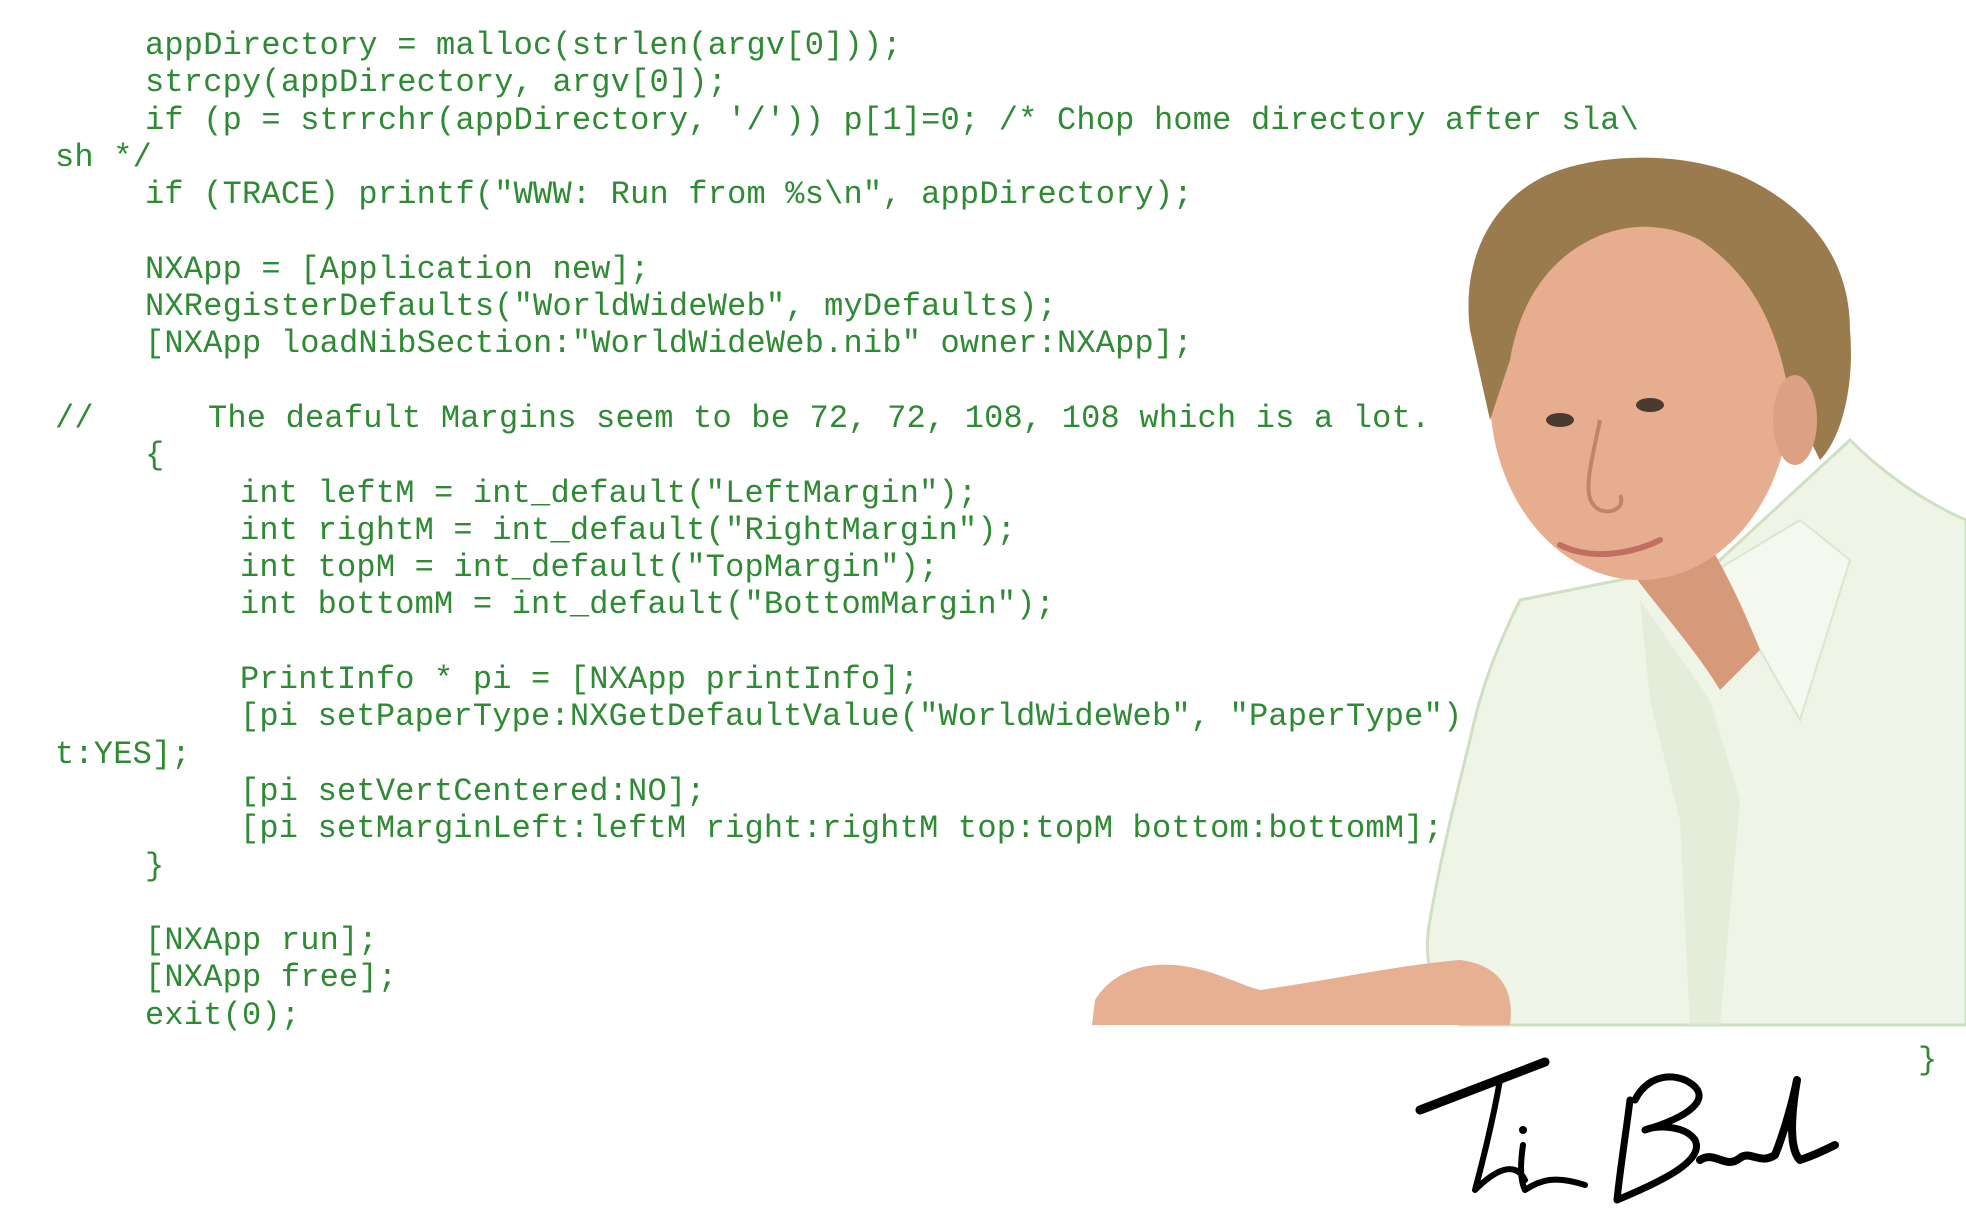  Describe the element at coordinates (983, 157) in the screenshot. I see `code-line: sh */` at that location.